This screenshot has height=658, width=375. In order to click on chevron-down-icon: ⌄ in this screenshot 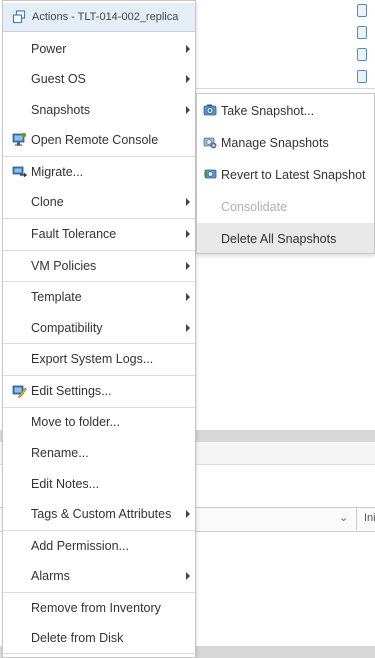, I will do `click(343, 517)`.